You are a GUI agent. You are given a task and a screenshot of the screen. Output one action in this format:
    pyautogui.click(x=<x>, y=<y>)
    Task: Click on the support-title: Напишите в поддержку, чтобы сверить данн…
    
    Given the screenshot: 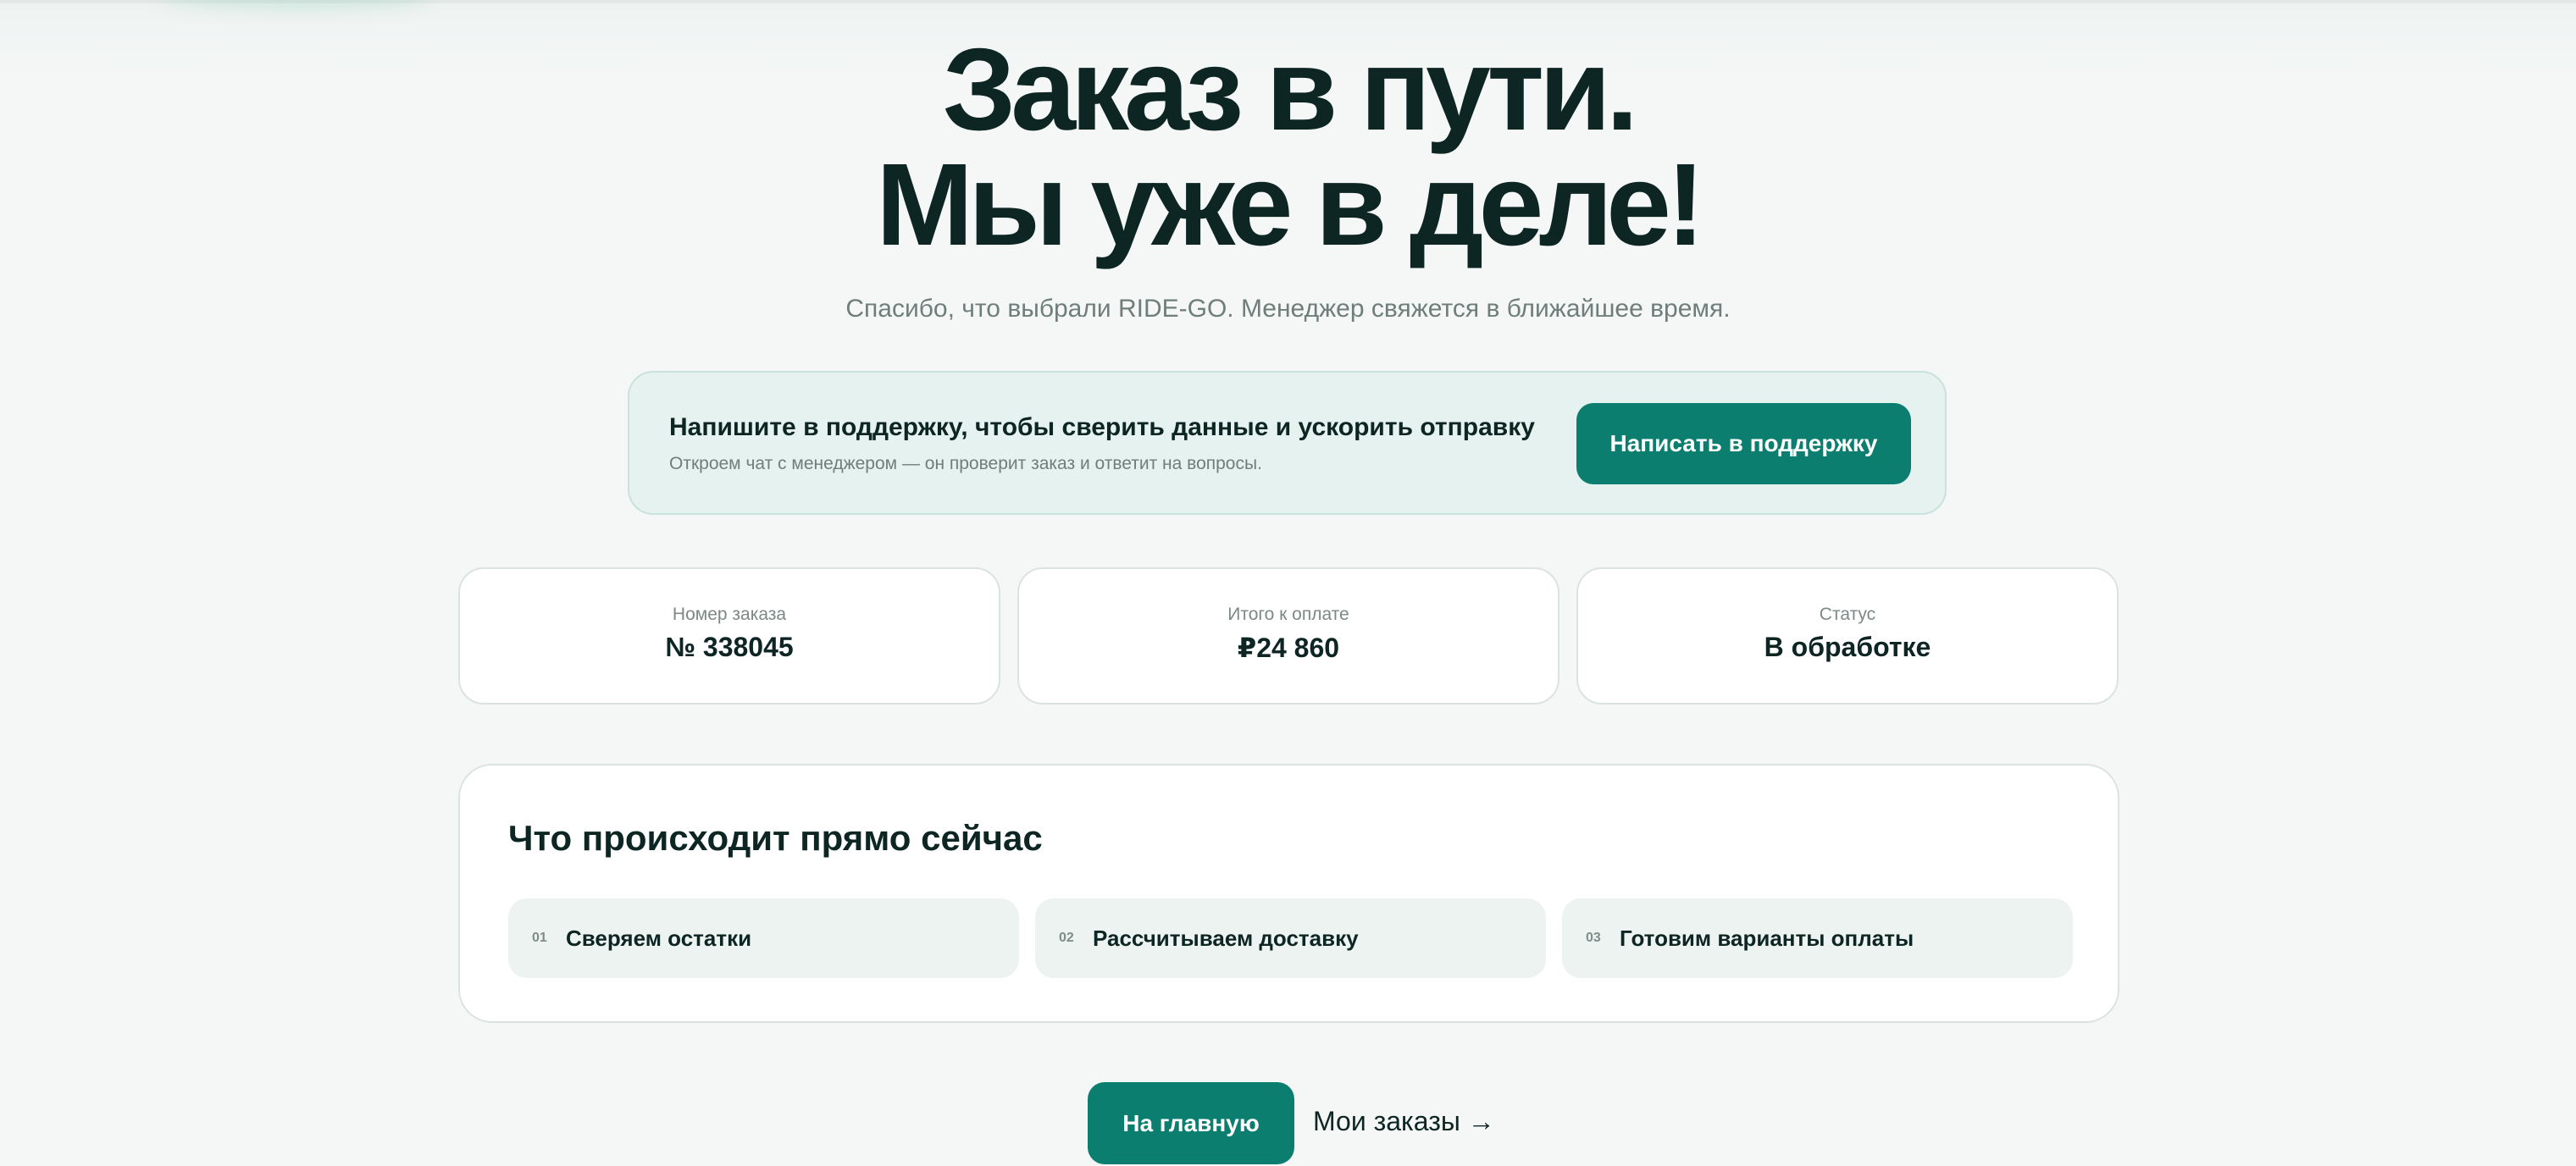 What is the action you would take?
    pyautogui.click(x=1102, y=427)
    